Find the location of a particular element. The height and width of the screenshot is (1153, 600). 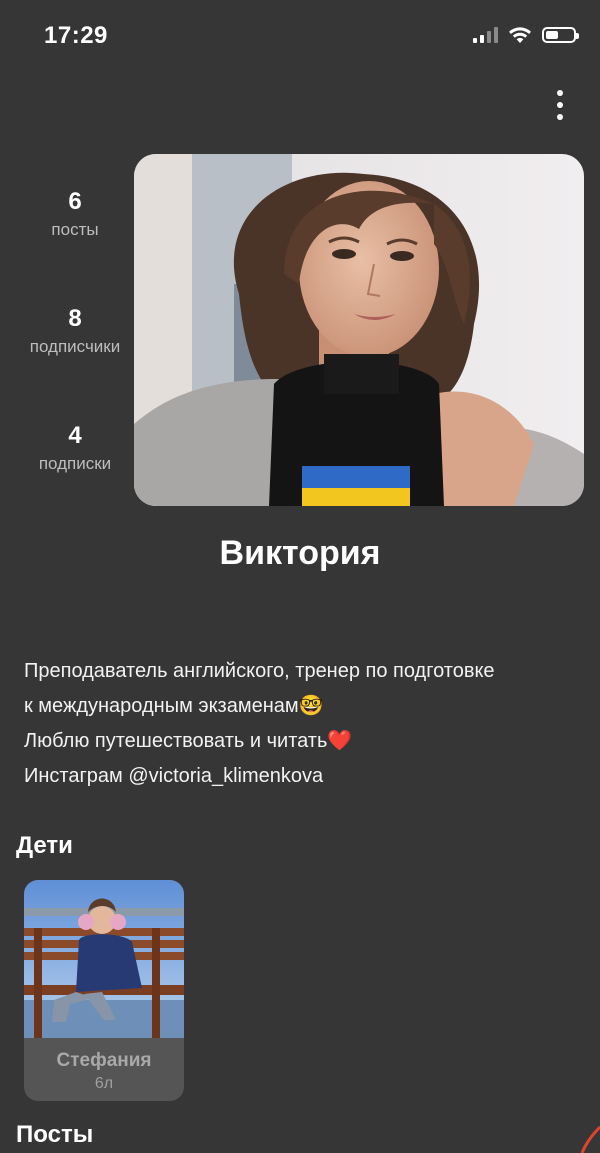

posts-section-title: Посты is located at coordinates (55, 1134).